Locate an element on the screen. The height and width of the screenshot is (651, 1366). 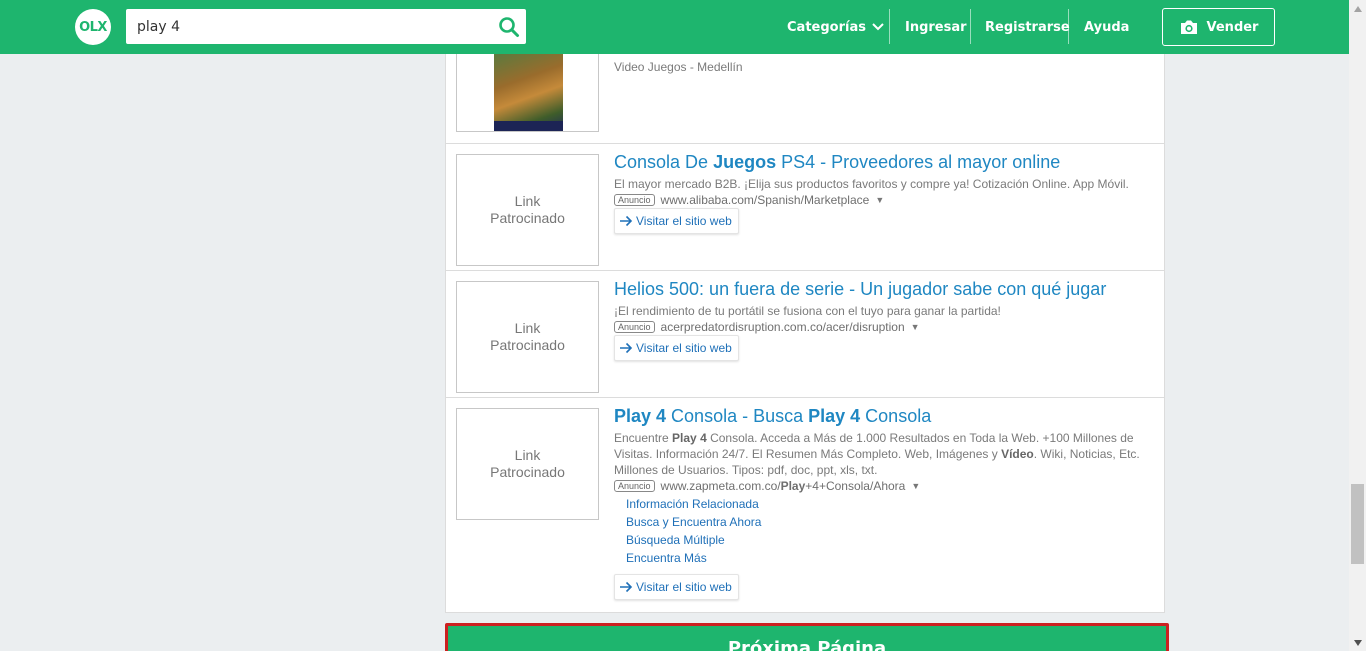
nav-register-label: Registrarse is located at coordinates (1027, 27).